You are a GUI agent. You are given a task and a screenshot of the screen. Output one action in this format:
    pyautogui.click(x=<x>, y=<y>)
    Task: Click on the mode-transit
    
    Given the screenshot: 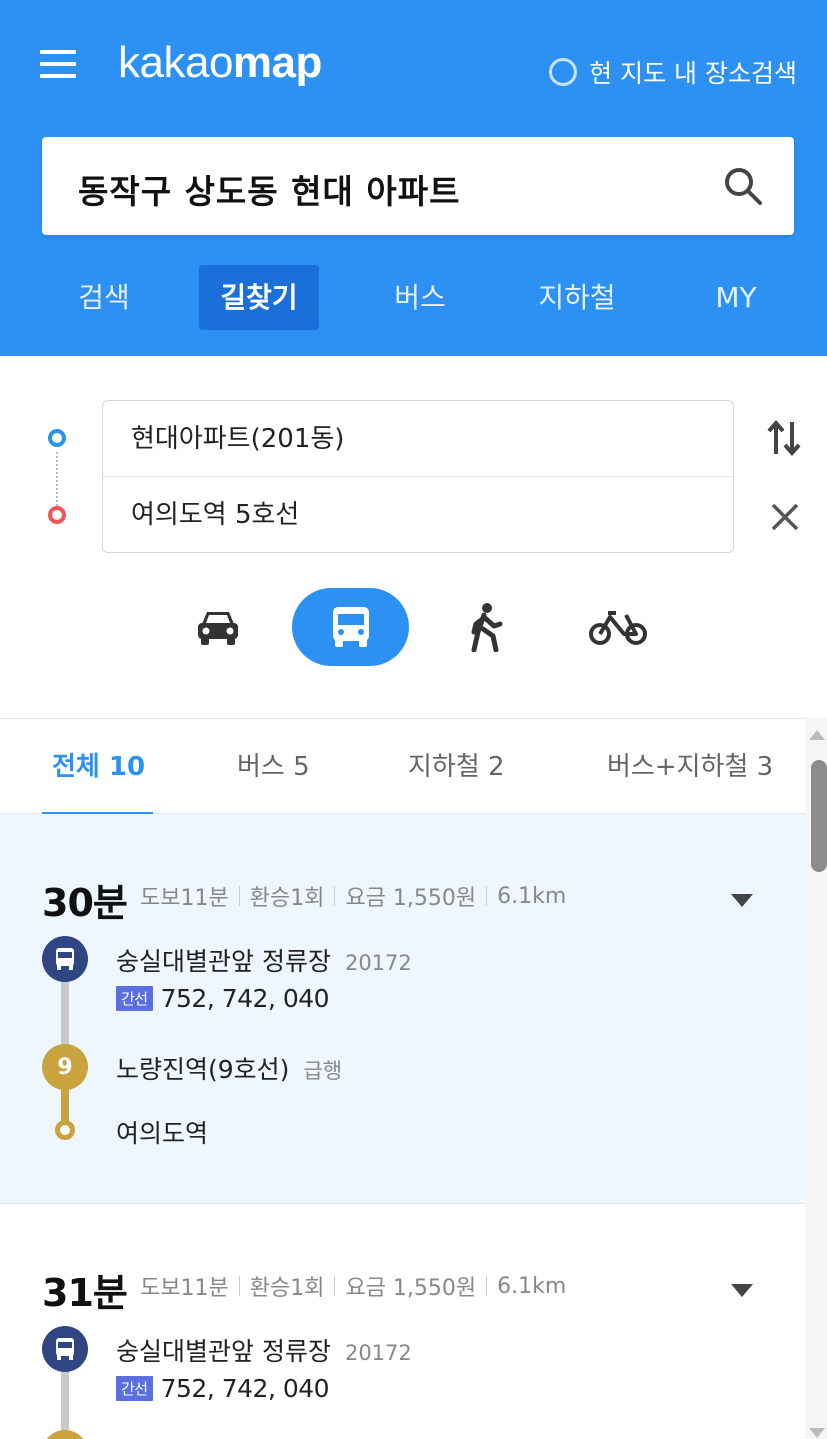 What is the action you would take?
    pyautogui.click(x=350, y=627)
    